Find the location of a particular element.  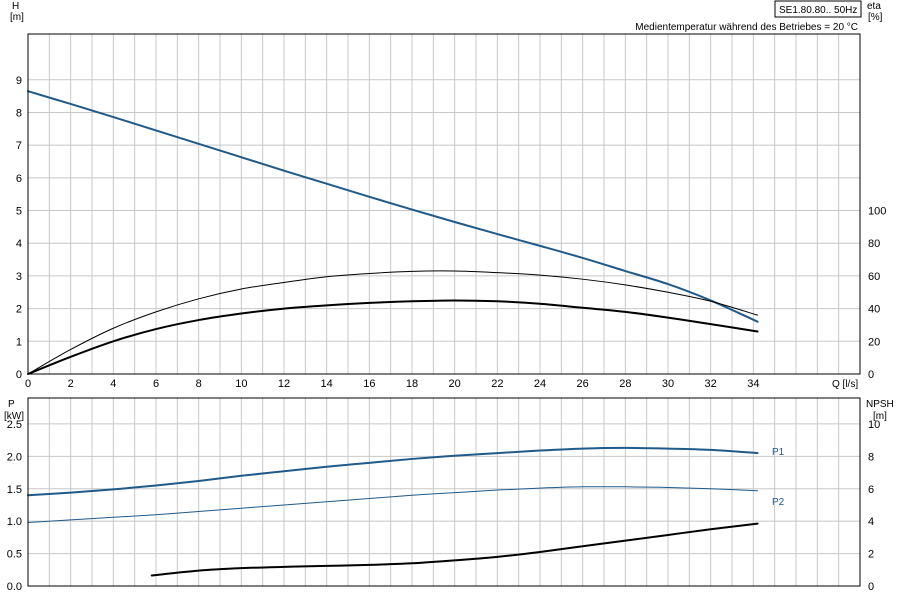

x-tick-label: 32 is located at coordinates (711, 384).